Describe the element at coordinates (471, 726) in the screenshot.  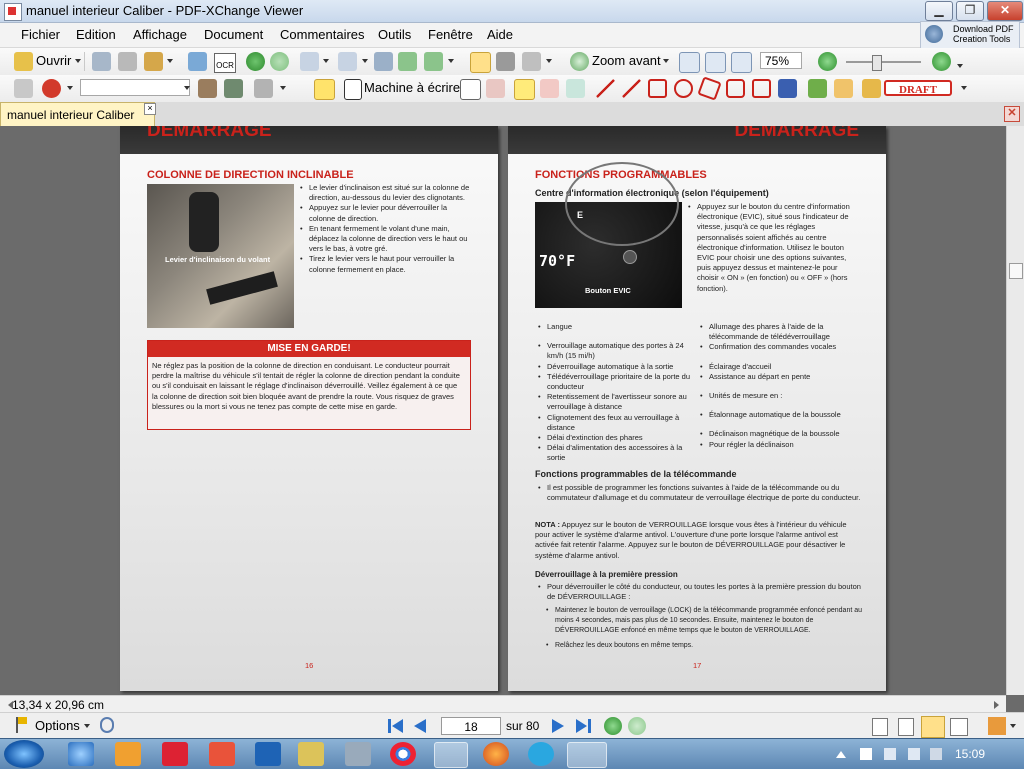
I see `page-number-input: 18` at that location.